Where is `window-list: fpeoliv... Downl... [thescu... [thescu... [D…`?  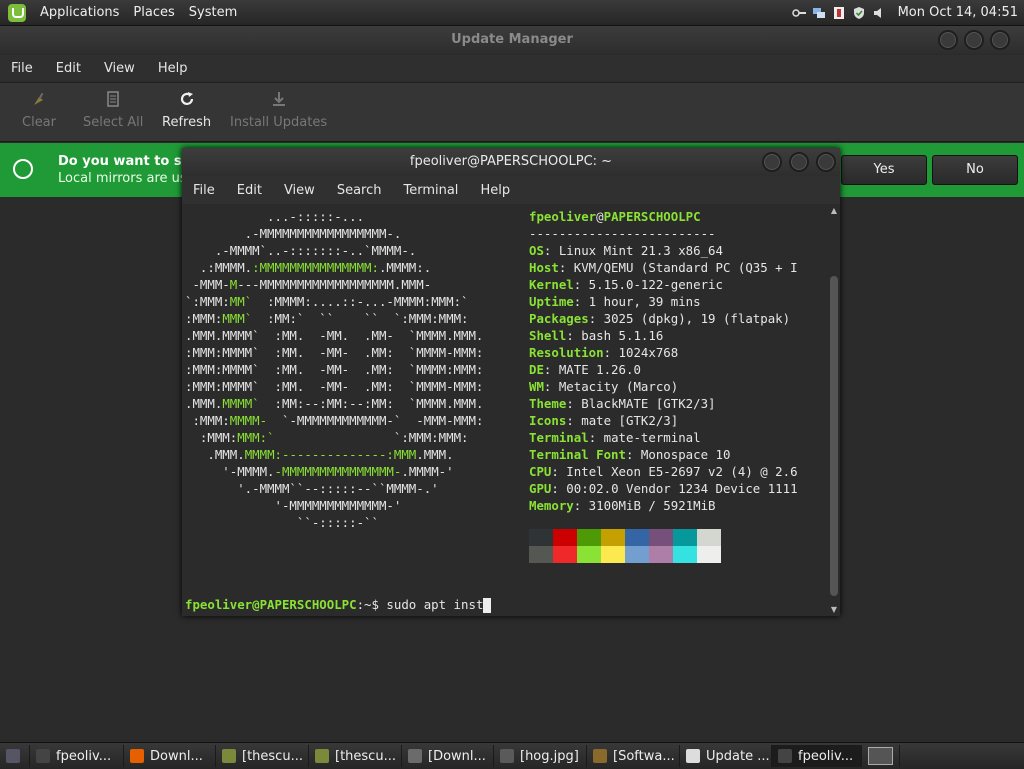
window-list: fpeoliv... Downl... [thescu... [thescu... [D… is located at coordinates (446, 756).